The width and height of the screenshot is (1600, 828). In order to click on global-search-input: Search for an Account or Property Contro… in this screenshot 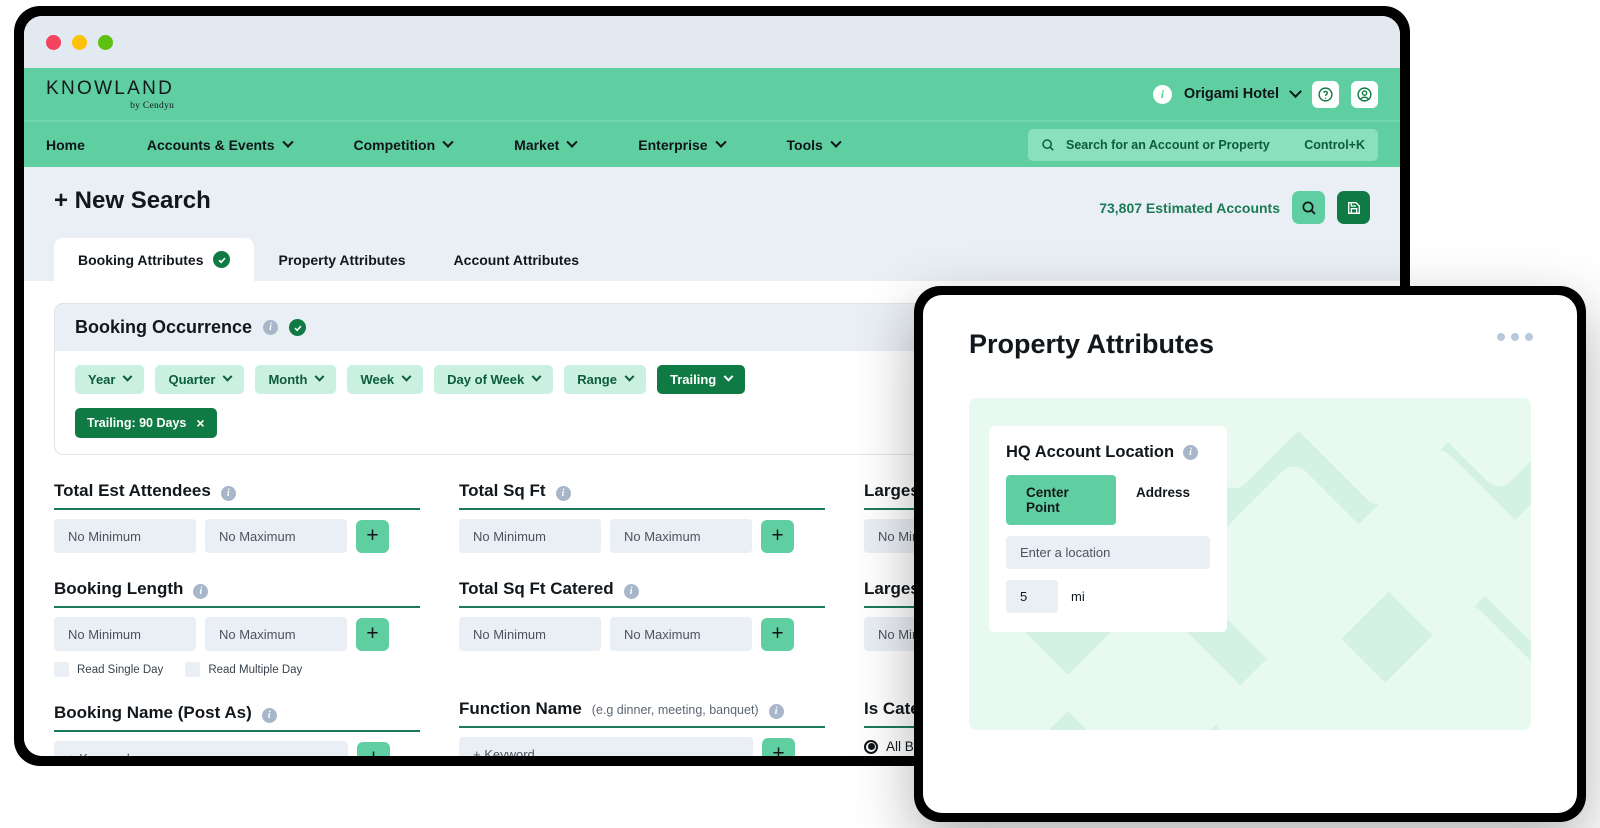, I will do `click(1203, 144)`.